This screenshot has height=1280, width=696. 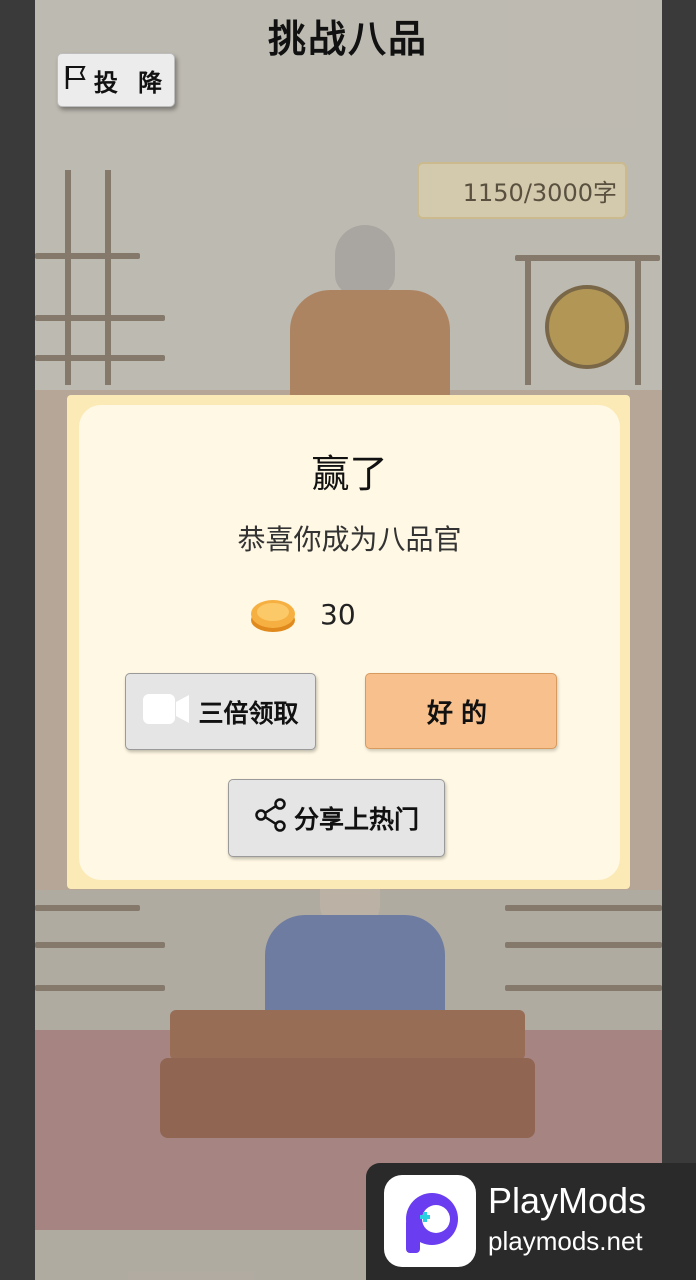 I want to click on surrender-button: 投 降, so click(x=116, y=80).